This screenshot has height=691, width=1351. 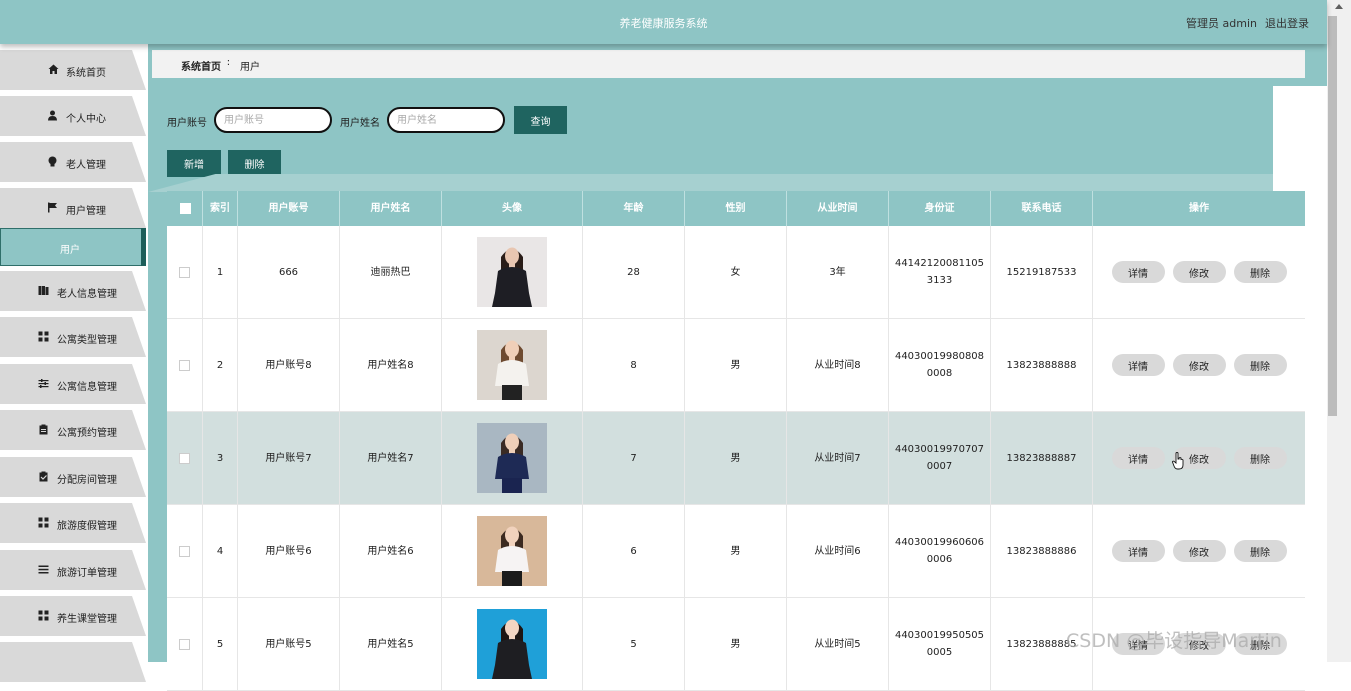 I want to click on cell-text: 28, so click(x=633, y=272).